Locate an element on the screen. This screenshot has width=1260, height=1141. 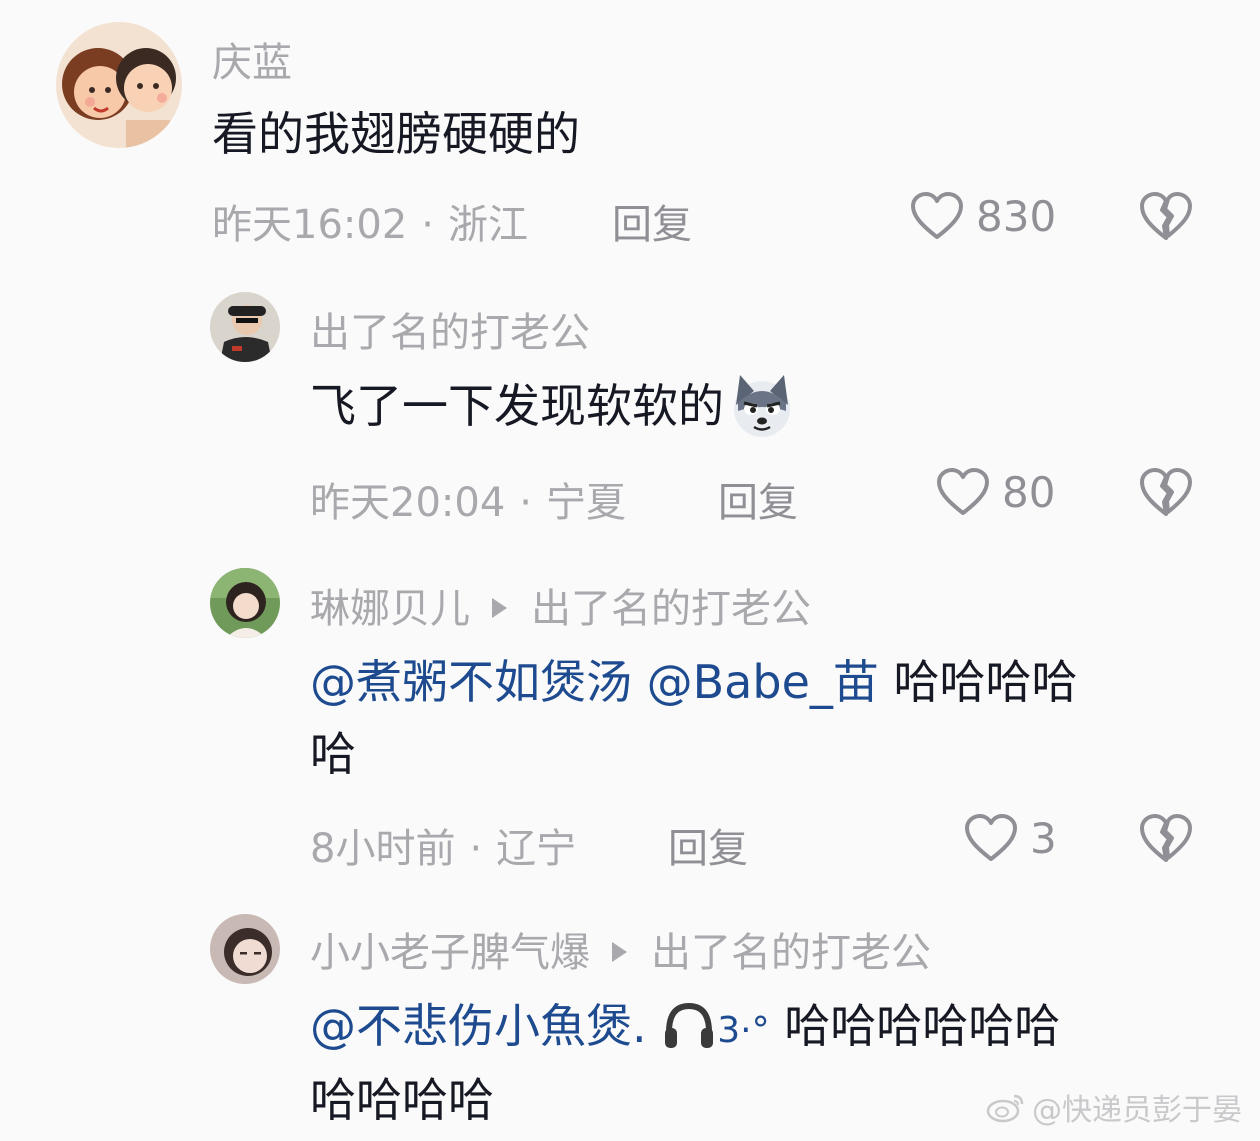
comment-text: 飞了一下发现软软的 is located at coordinates (517, 406).